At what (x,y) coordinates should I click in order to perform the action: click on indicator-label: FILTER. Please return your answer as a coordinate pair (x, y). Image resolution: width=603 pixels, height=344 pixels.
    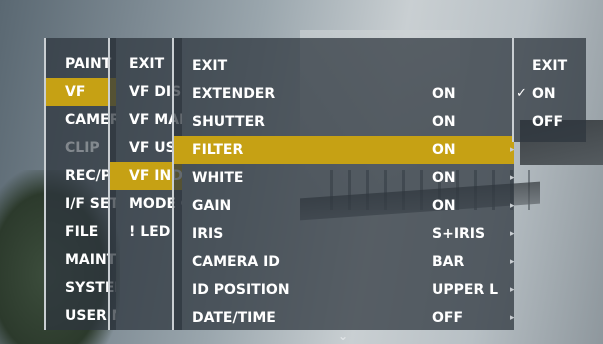
    Looking at the image, I should click on (218, 150).